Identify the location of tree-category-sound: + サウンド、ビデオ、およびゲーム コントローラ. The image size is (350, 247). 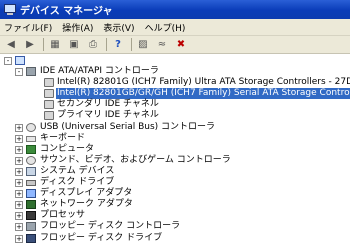
(175, 160).